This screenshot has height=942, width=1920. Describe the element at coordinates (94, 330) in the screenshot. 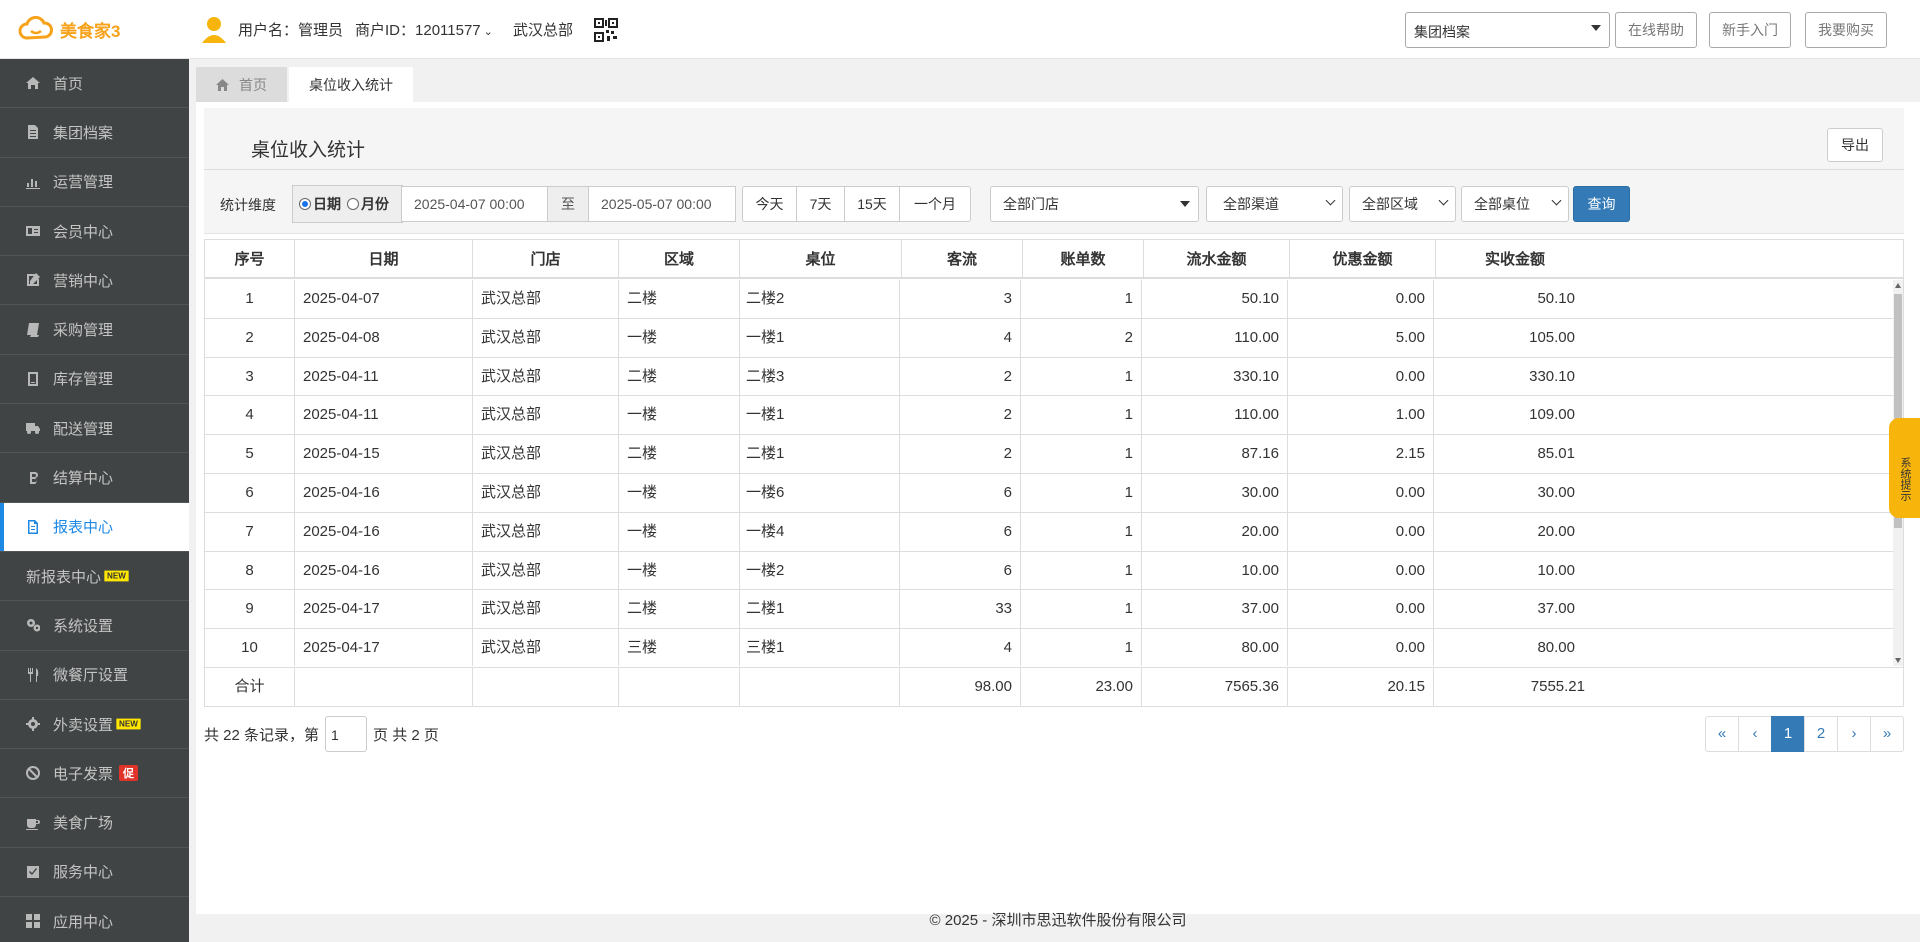

I see `sidebar-item-5: 采购管理` at that location.